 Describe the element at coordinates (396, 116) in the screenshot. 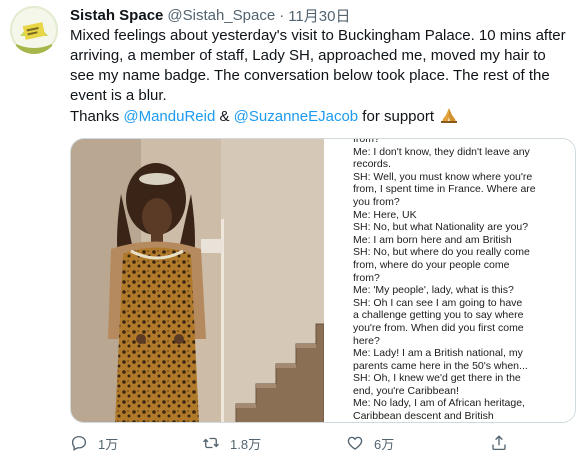

I see `thanks-suffix: for support` at that location.